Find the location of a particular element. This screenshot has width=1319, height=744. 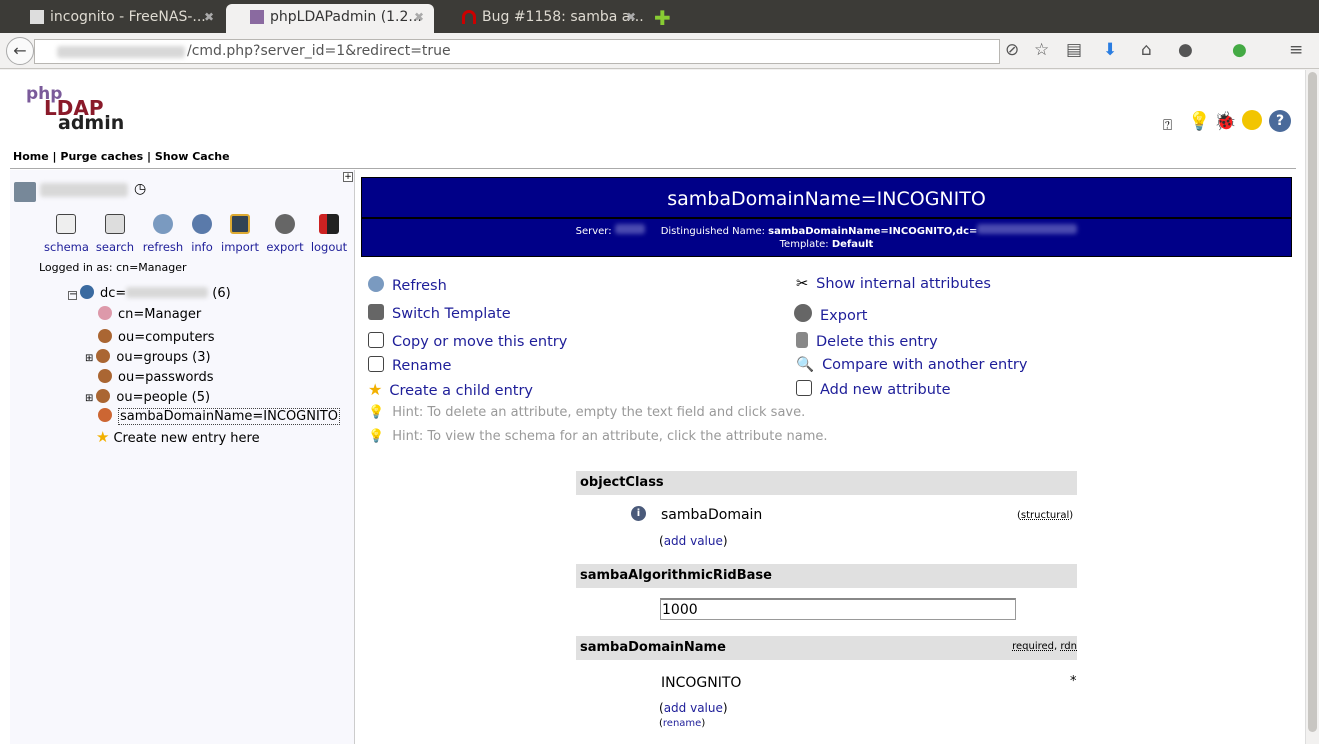

tree-item: ⊞ ou=people (5) is located at coordinates (147, 397).